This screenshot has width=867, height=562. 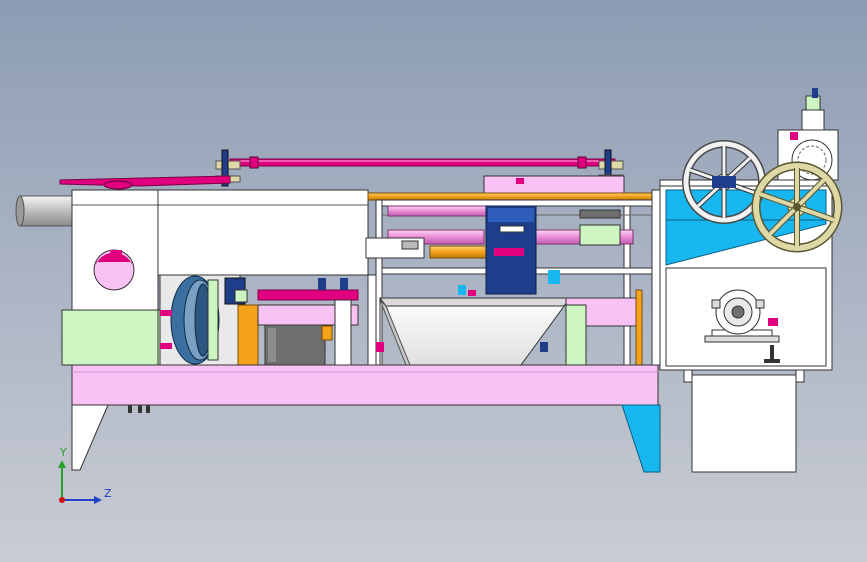 What do you see at coordinates (98, 500) in the screenshot?
I see `z-axis-arrow` at bounding box center [98, 500].